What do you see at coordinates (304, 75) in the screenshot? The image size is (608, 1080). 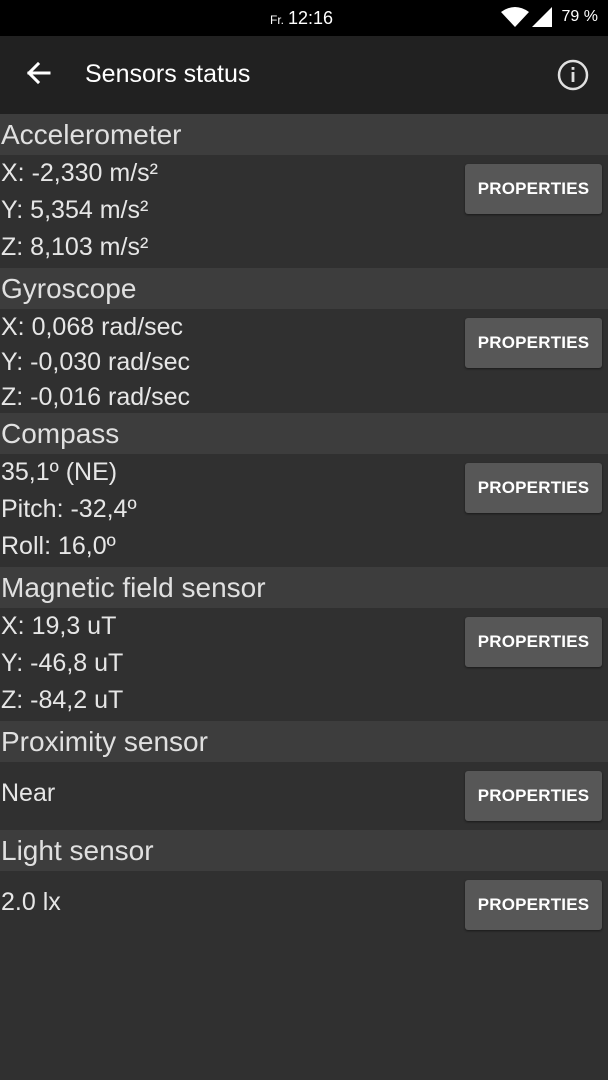 I see `app-bar: Sensors status` at bounding box center [304, 75].